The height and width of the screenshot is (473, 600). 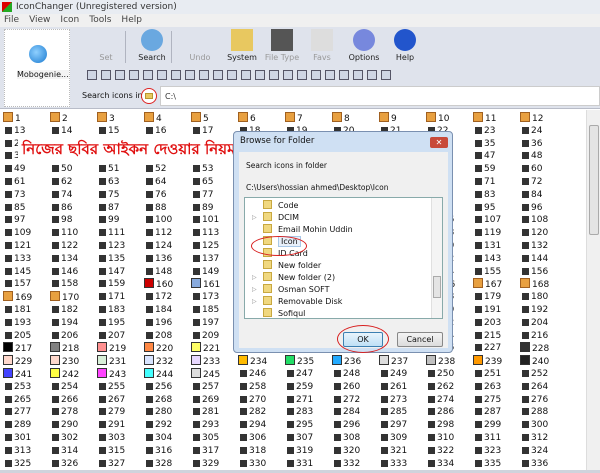 What do you see at coordinates (167, 233) in the screenshot?
I see `icon-item: 112` at bounding box center [167, 233].